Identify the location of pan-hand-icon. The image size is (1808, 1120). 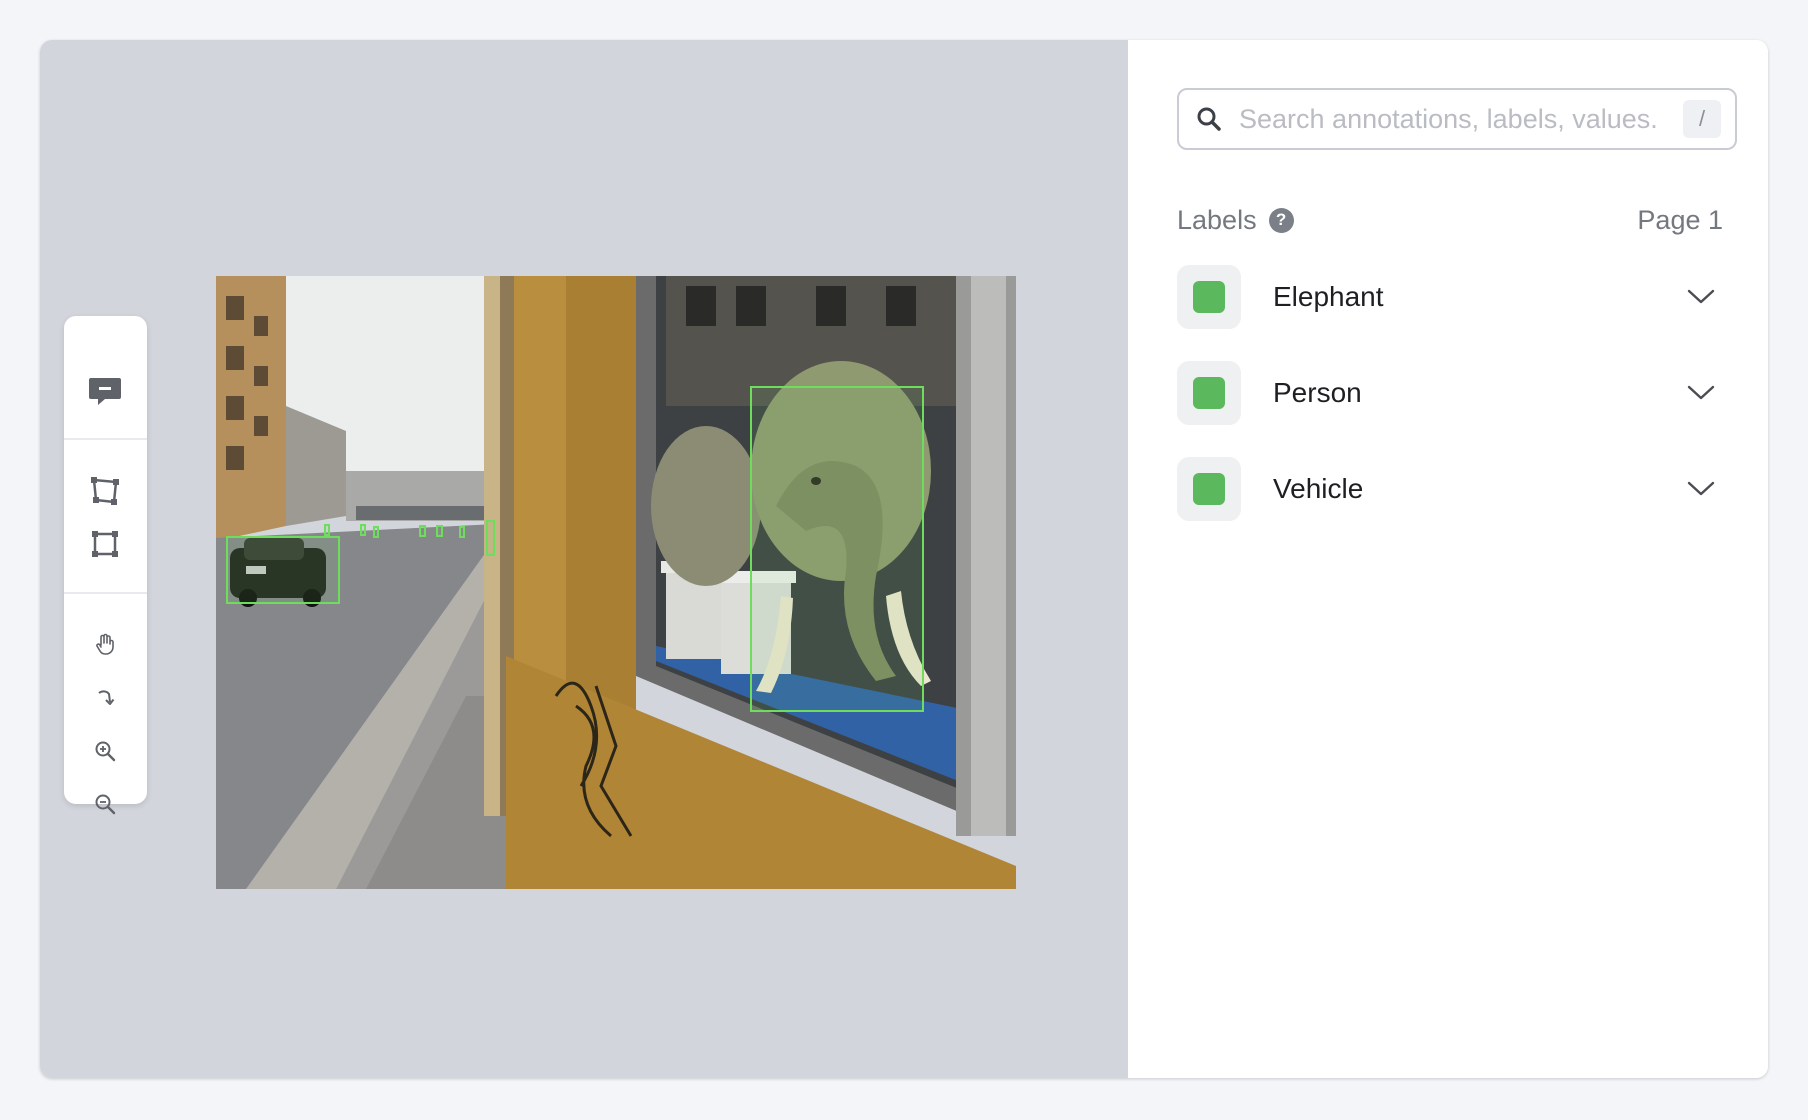
(105, 644).